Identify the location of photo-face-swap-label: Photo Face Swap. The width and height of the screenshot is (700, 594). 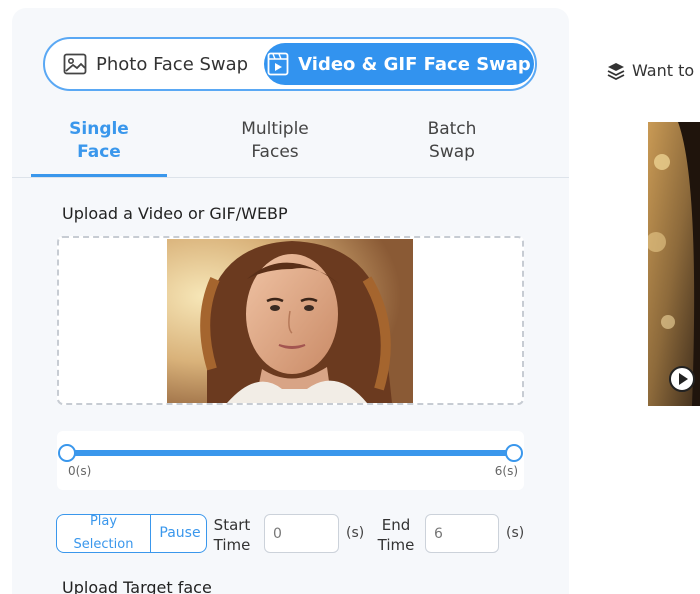
(172, 64).